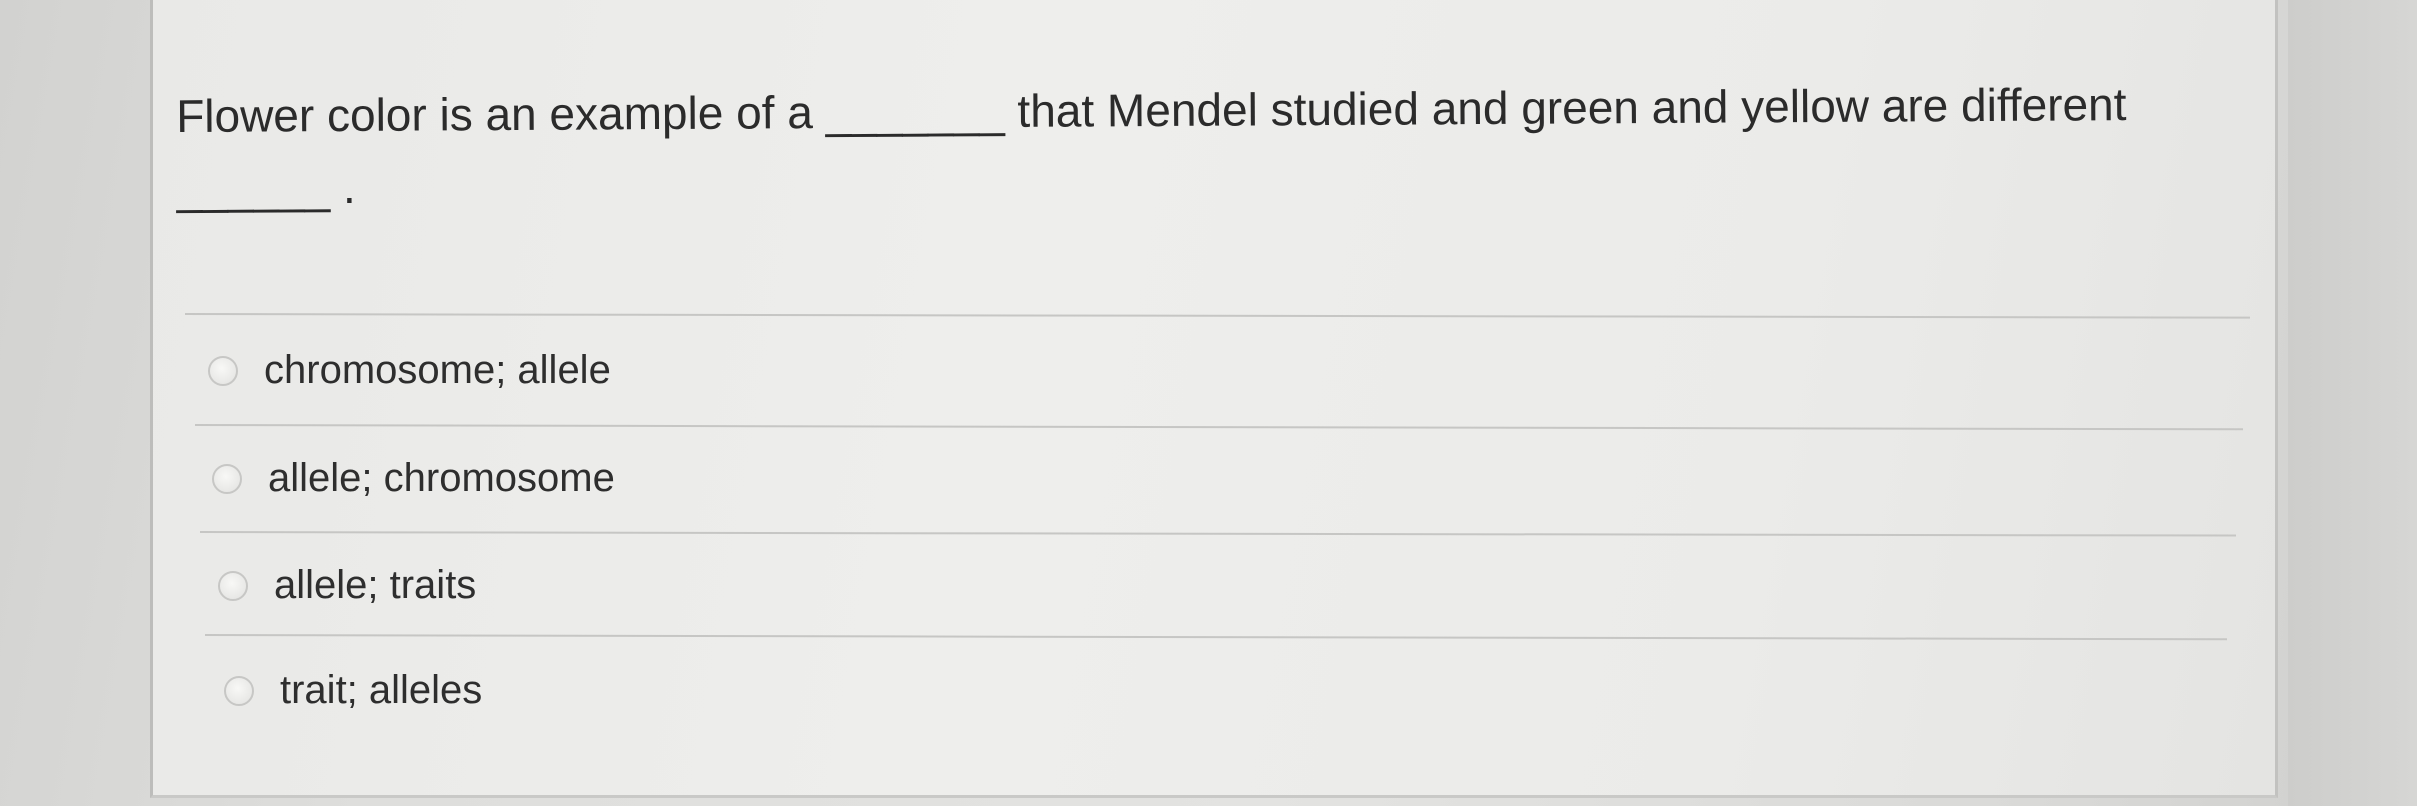 This screenshot has width=2417, height=806. What do you see at coordinates (437, 370) in the screenshot?
I see `option-label: chromosome; allele` at bounding box center [437, 370].